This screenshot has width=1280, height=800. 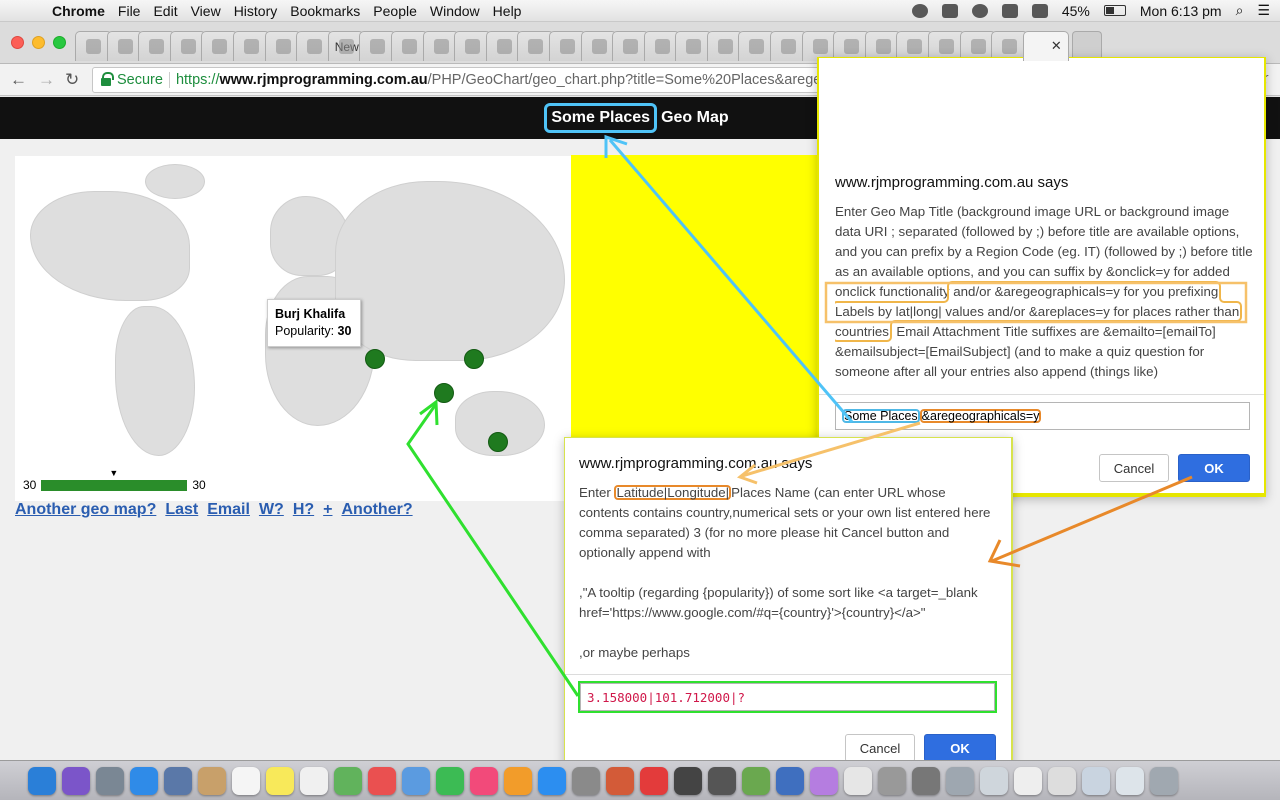 I want to click on menu-bookmarks: Bookmarks, so click(x=330, y=11).